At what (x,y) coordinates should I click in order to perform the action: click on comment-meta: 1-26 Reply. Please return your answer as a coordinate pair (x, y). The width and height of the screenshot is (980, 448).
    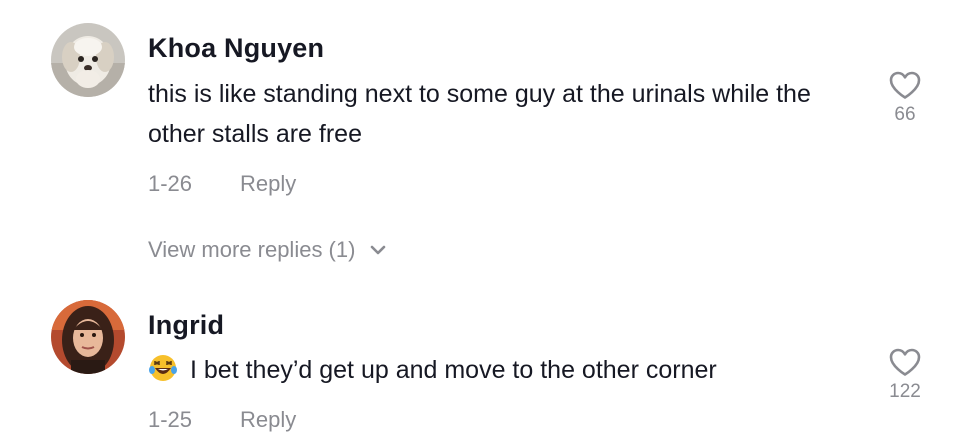
    Looking at the image, I should click on (222, 184).